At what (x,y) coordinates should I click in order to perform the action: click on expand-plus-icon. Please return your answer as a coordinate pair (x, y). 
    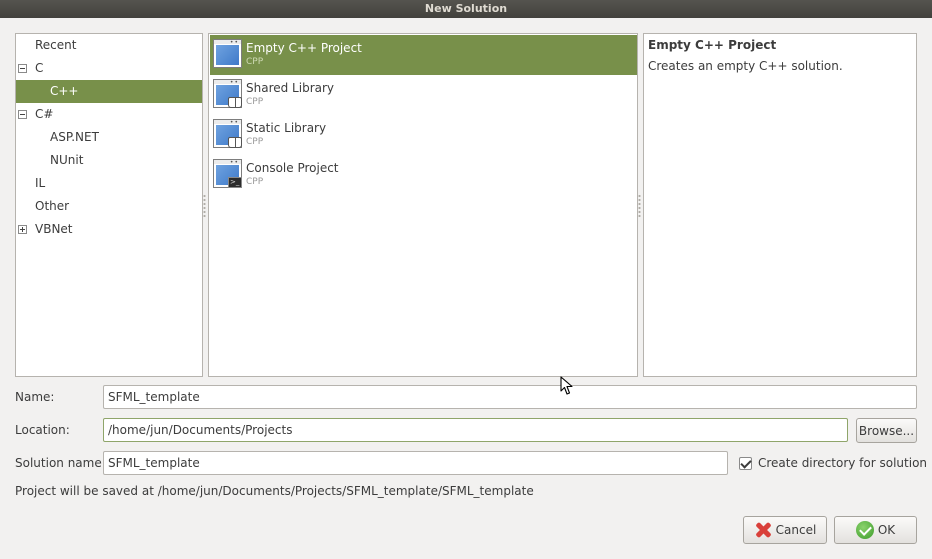
    Looking at the image, I should click on (22, 229).